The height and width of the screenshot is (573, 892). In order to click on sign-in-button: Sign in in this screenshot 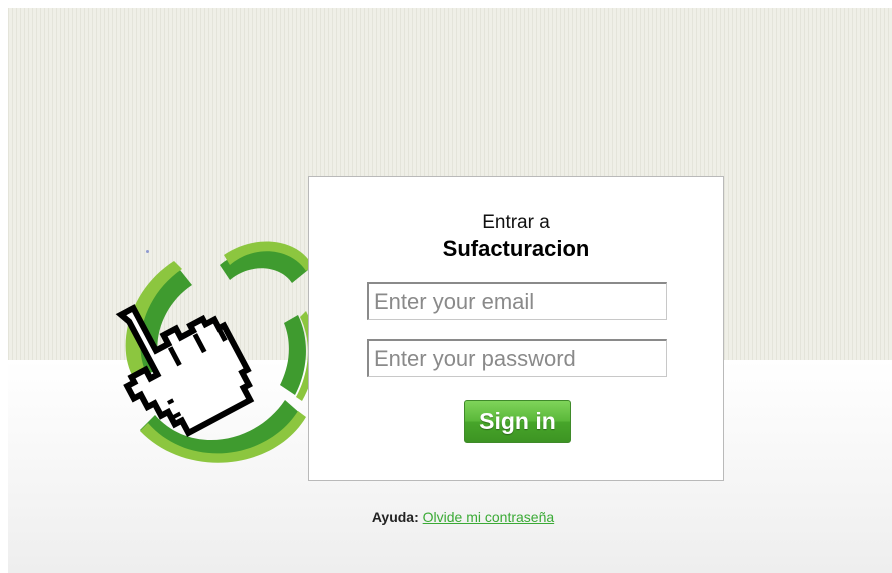, I will do `click(517, 421)`.